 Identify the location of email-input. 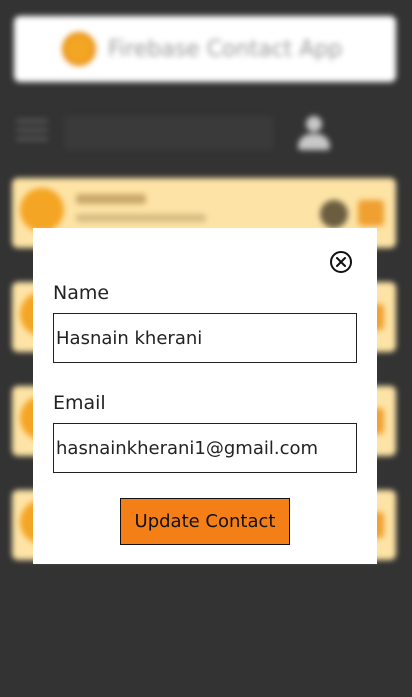
(205, 448).